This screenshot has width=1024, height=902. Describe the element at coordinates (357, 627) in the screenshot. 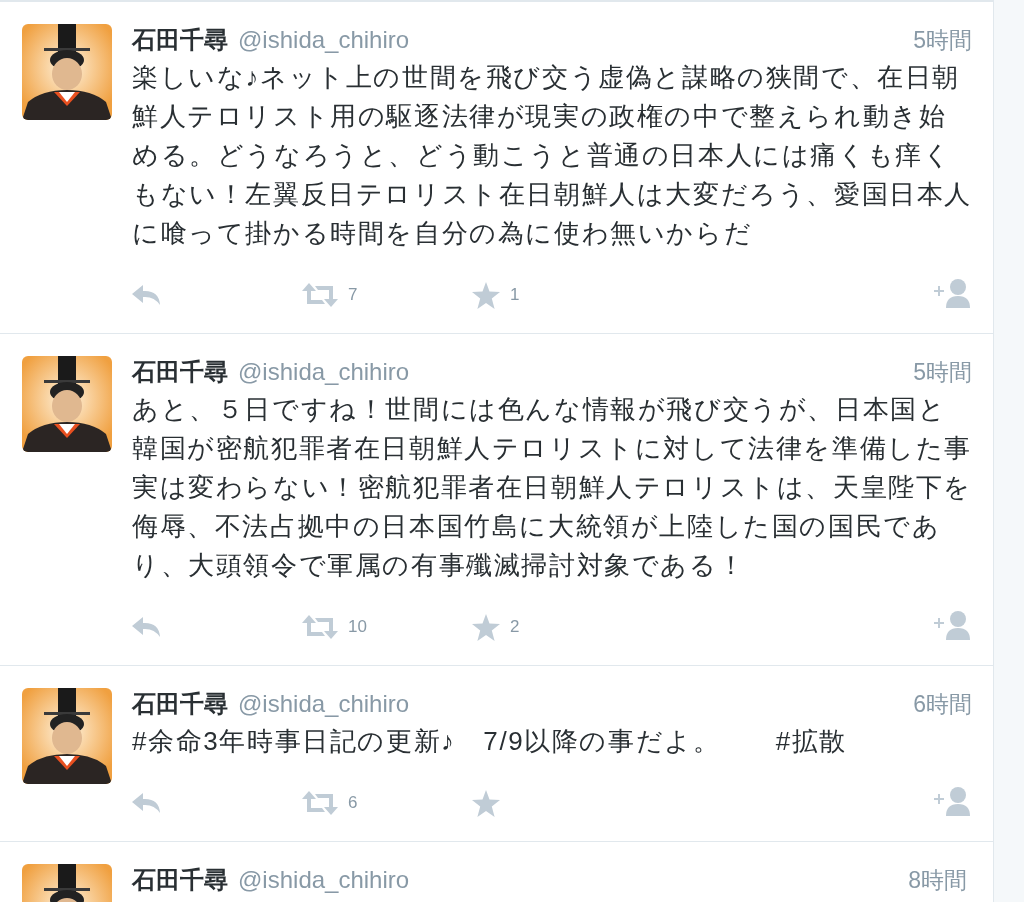

I see `retweet-count: 10` at that location.